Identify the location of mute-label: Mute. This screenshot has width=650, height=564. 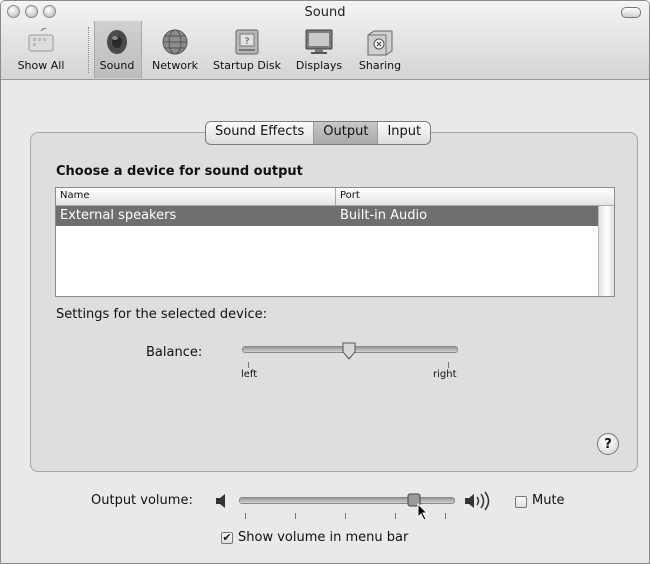
(548, 500).